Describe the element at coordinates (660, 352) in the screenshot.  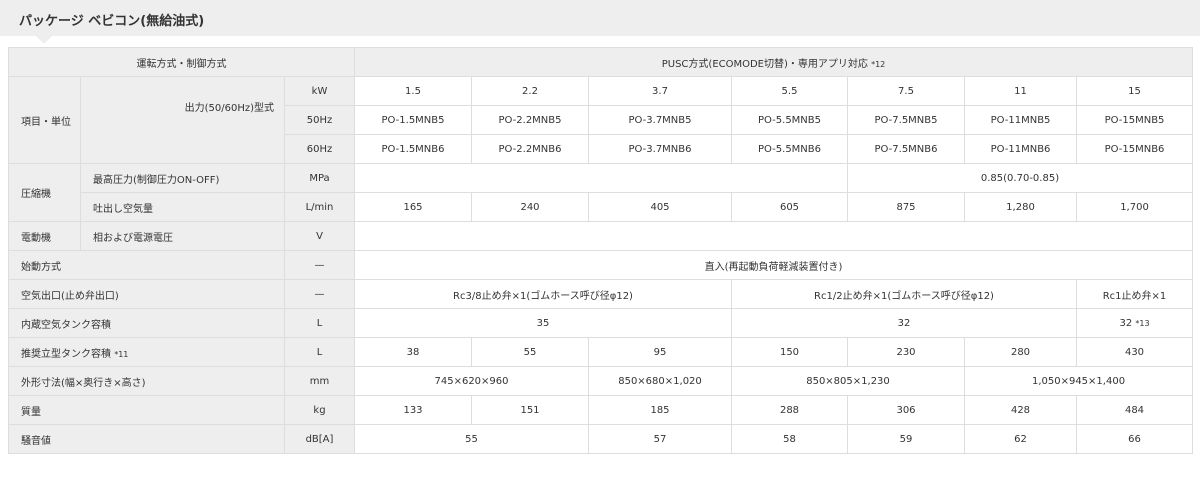
I see `recommended-tank-cell: 95` at that location.